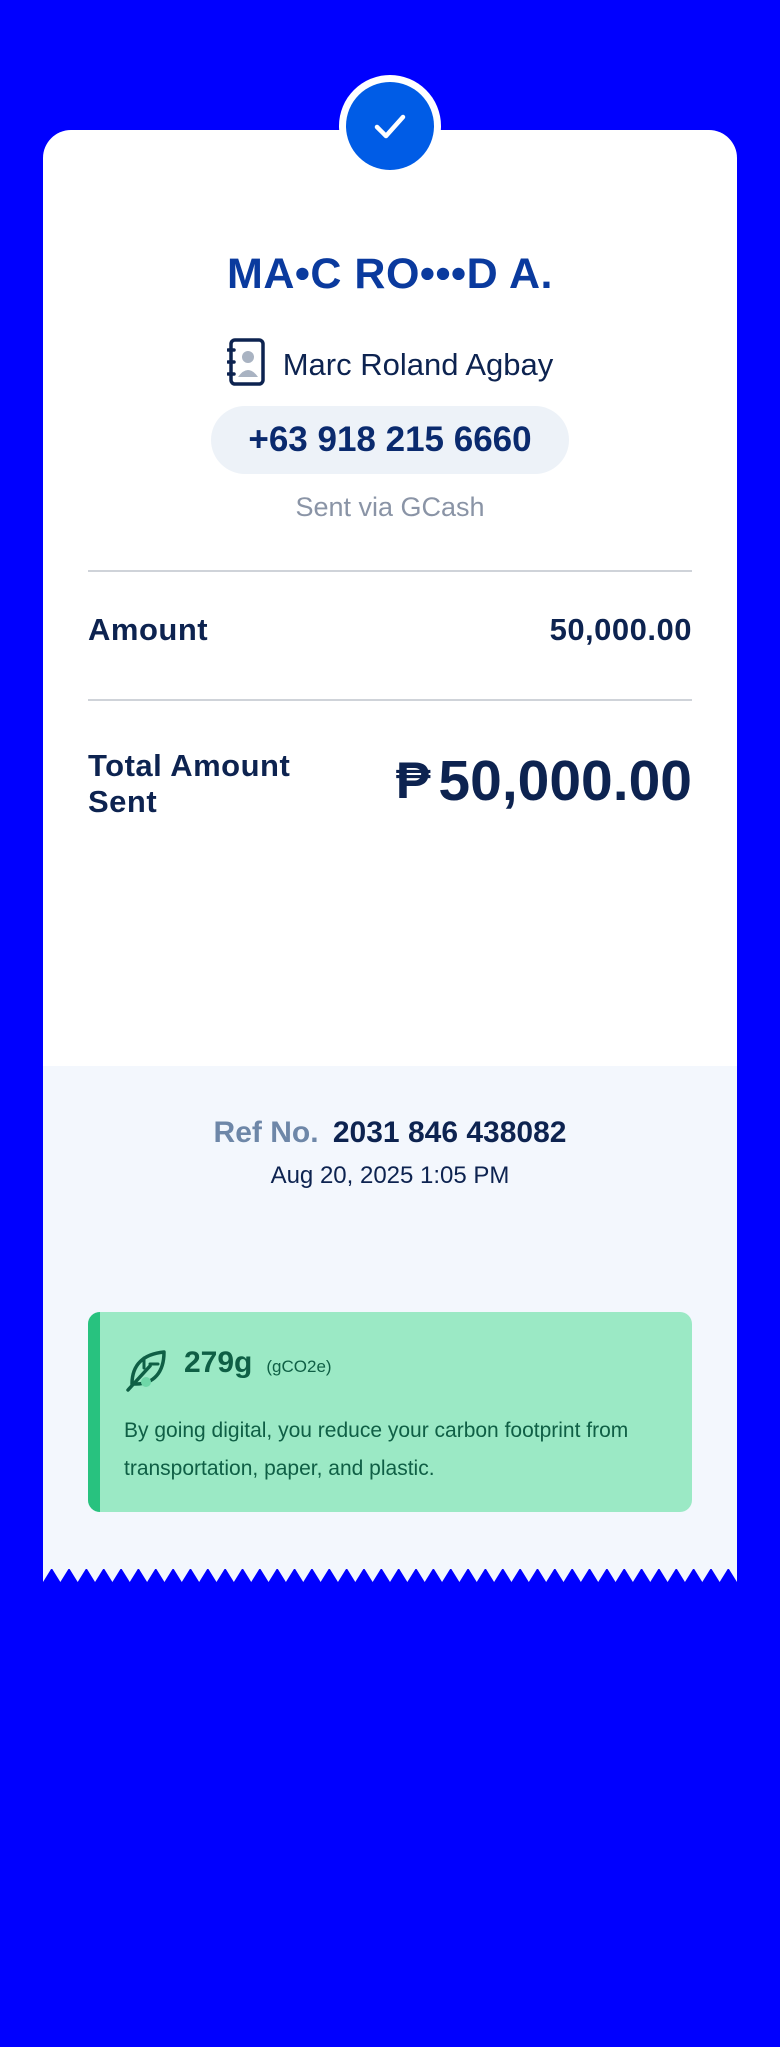  Describe the element at coordinates (390, 507) in the screenshot. I see `sent-via-label: Sent via GCash` at that location.